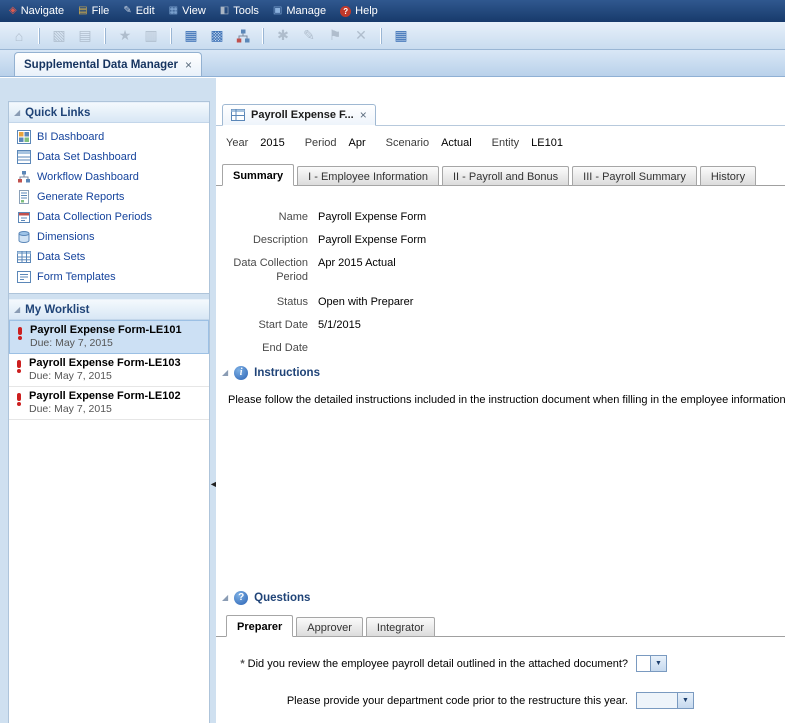 This screenshot has height=723, width=785. I want to click on worklist-item-due: Due: May 7, 2015, so click(70, 409).